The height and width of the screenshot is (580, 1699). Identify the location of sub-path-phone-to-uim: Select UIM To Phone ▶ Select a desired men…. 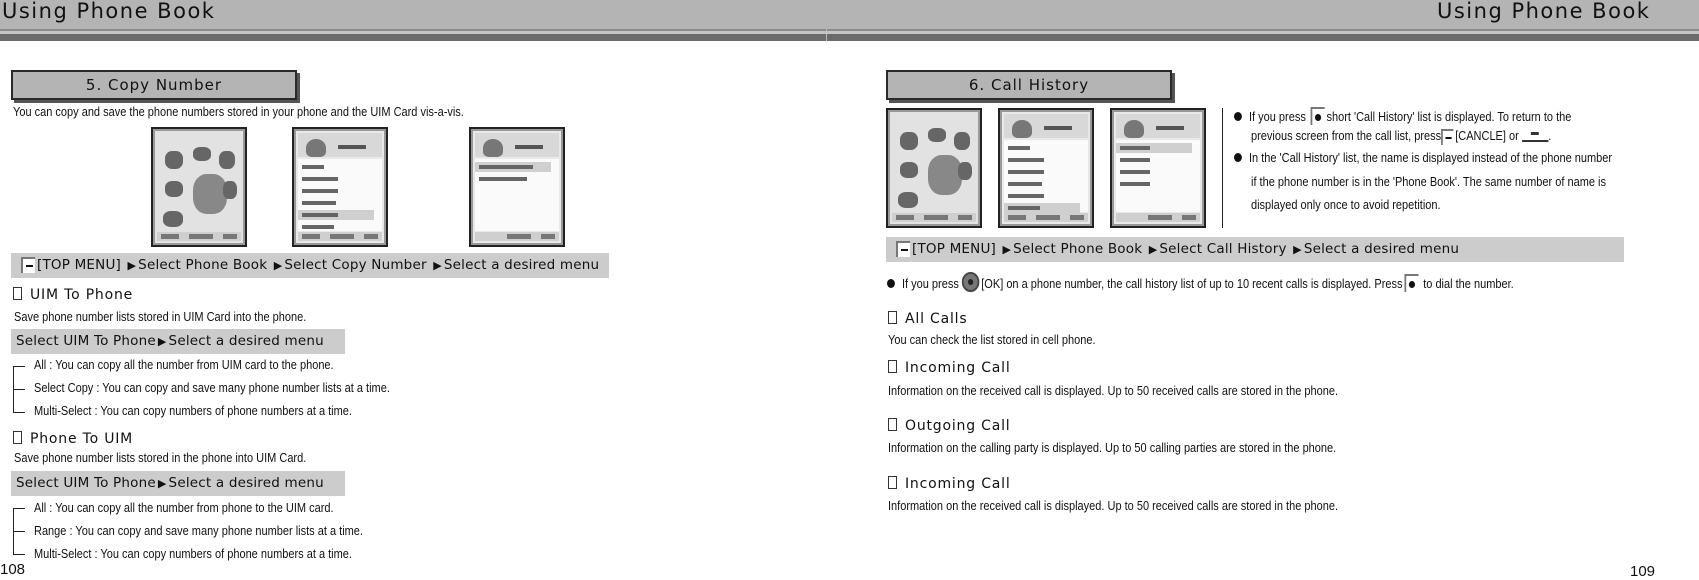
(178, 483).